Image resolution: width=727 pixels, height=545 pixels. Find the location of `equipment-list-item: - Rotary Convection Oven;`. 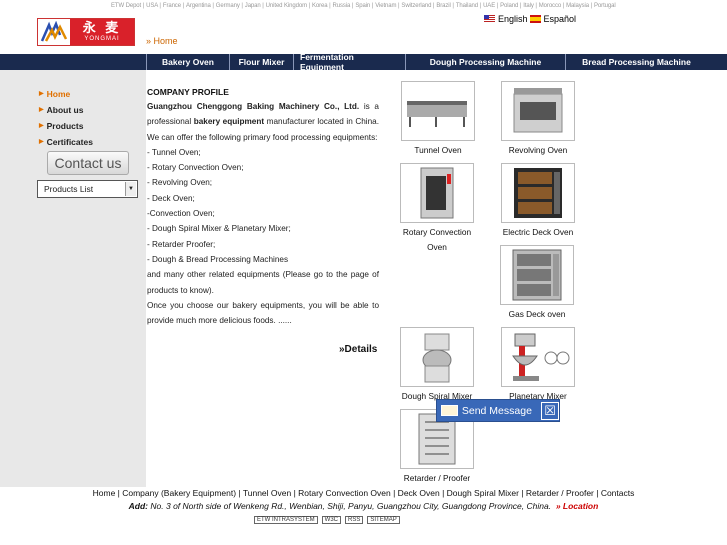

equipment-list-item: - Rotary Convection Oven; is located at coordinates (195, 168).